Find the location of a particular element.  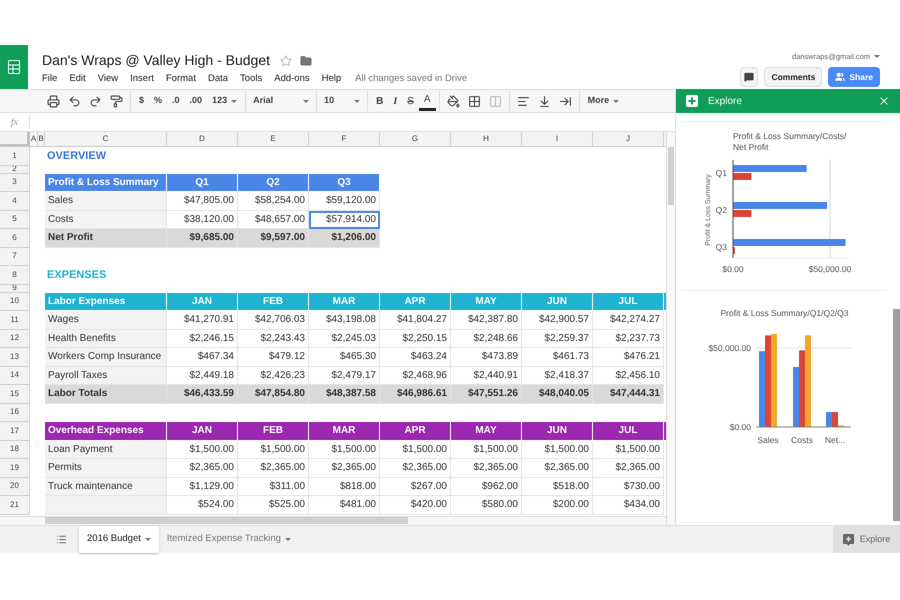

comments-button: Comments is located at coordinates (793, 77).